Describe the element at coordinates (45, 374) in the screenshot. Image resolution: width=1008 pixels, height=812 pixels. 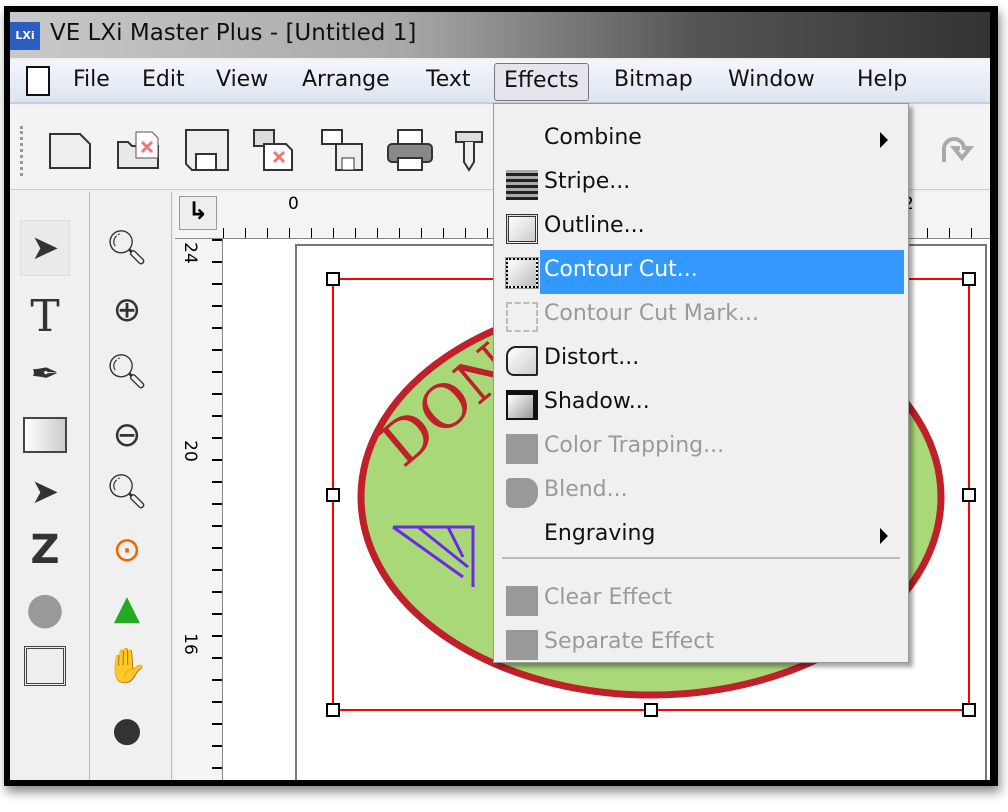
I see `pen-icon: ✒` at that location.